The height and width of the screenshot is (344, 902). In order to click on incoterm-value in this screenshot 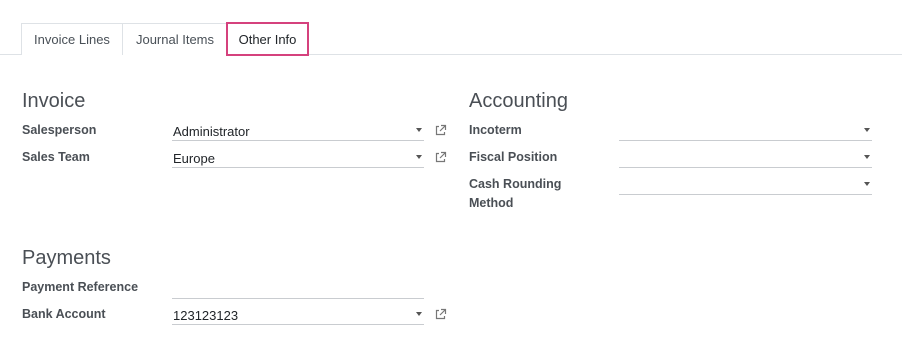, I will do `click(741, 130)`.